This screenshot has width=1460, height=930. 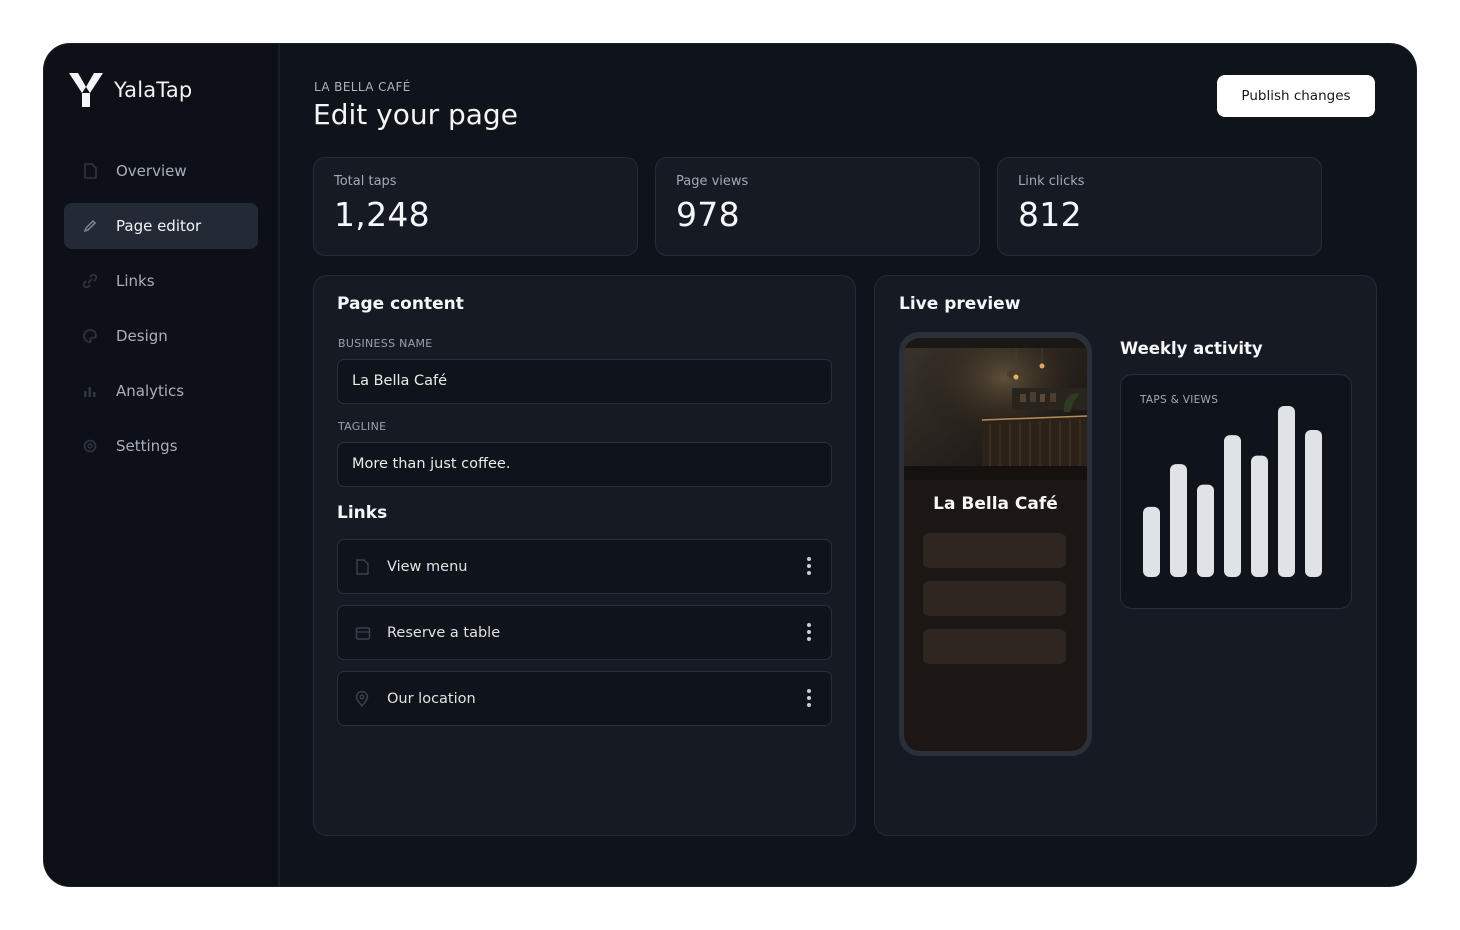 I want to click on link-label: View menu, so click(x=427, y=566).